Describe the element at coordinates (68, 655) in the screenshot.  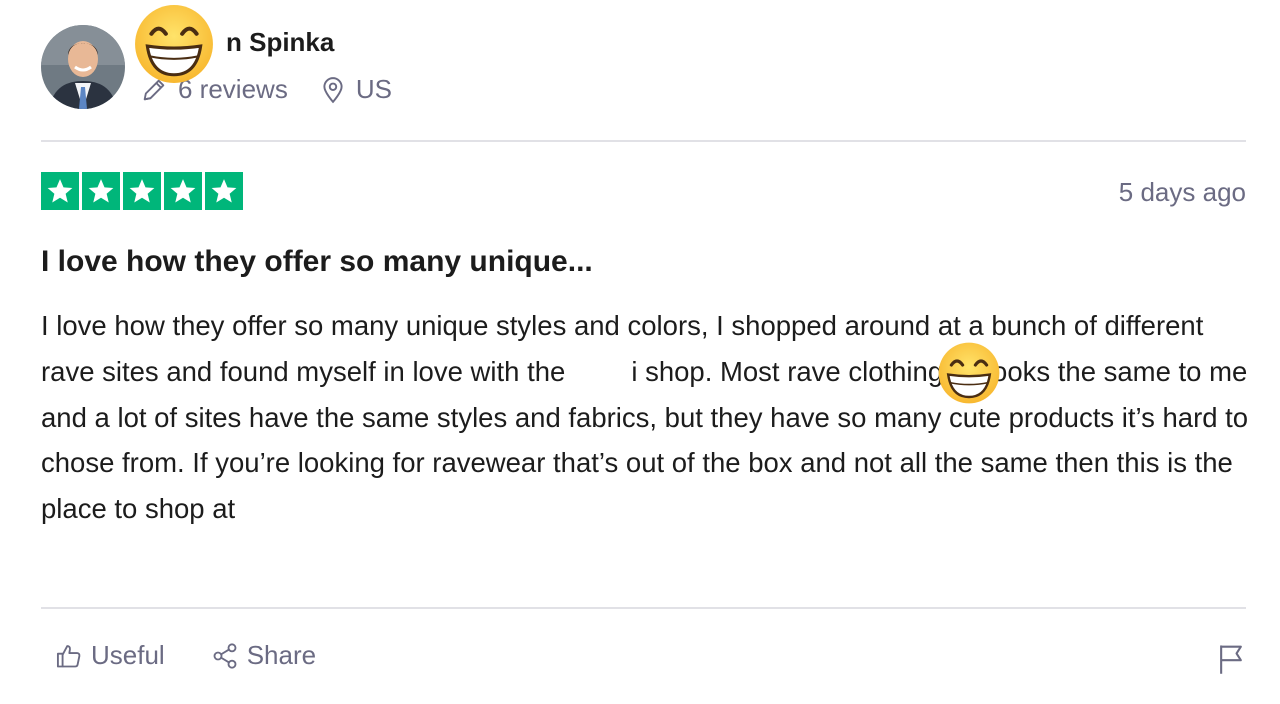
I see `thumbs-up-icon` at that location.